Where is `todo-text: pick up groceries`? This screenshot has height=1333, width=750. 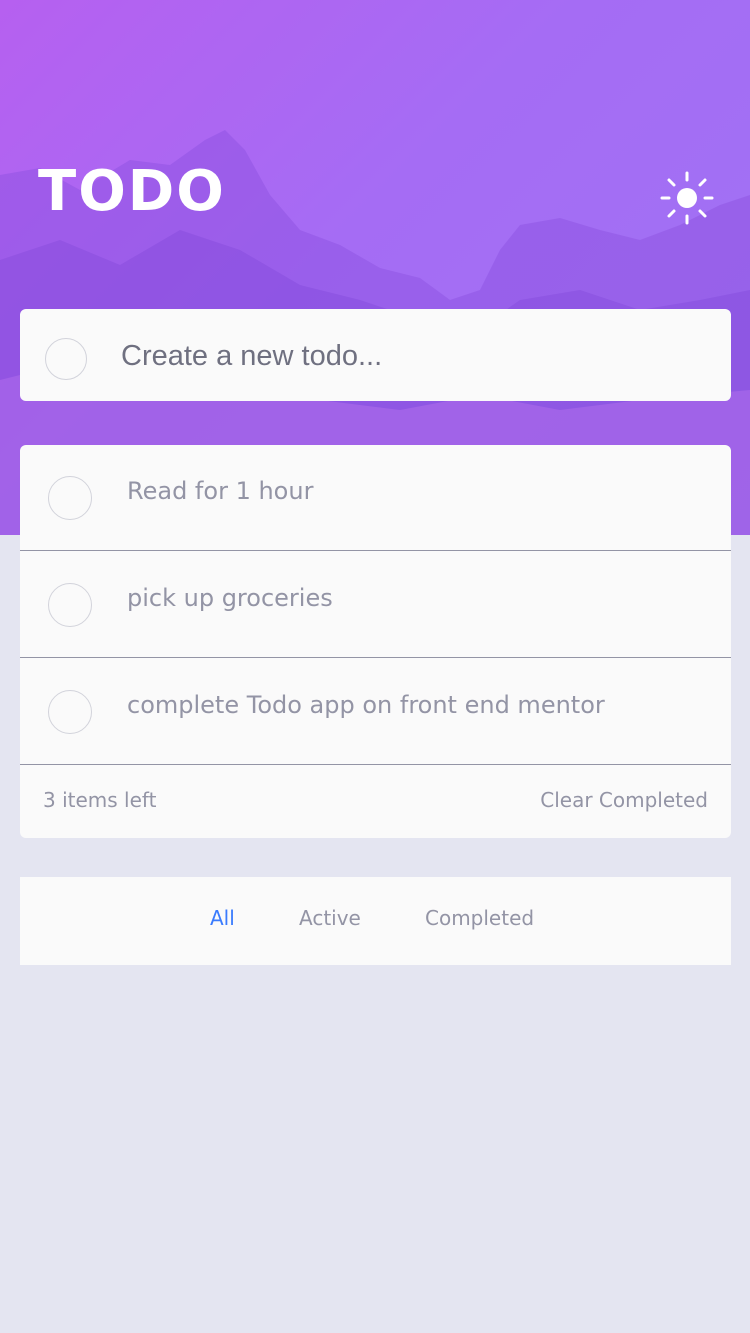
todo-text: pick up groceries is located at coordinates (230, 598).